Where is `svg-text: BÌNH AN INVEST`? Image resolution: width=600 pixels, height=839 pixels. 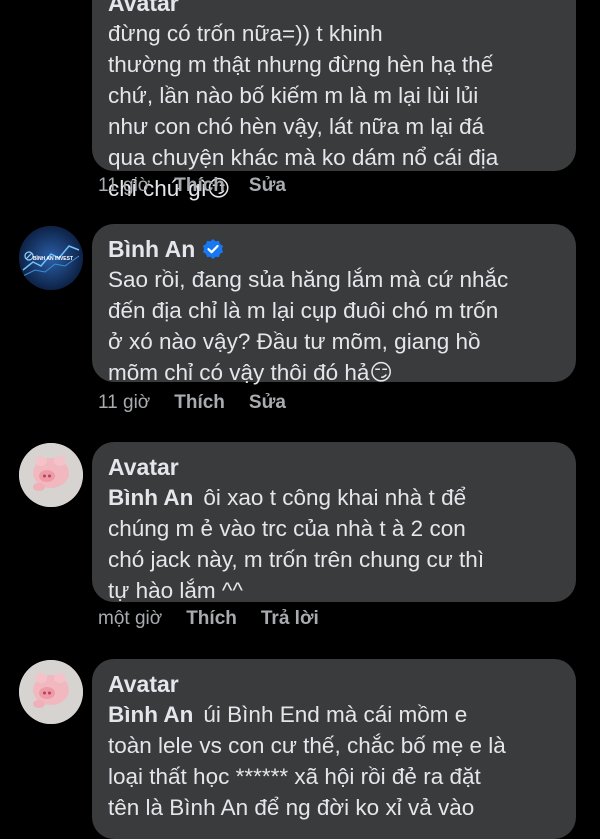
svg-text: BÌNH AN INVEST is located at coordinates (53, 258).